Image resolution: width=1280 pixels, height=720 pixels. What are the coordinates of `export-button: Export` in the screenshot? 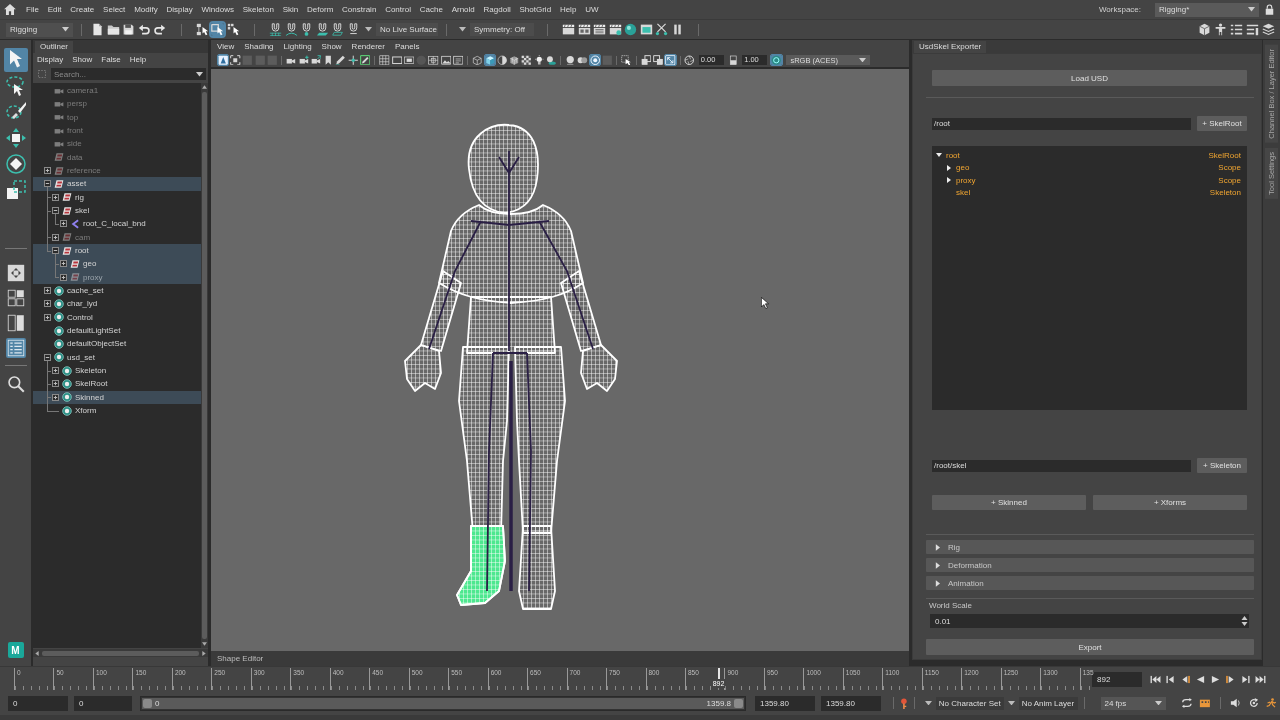 It's located at (1090, 647).